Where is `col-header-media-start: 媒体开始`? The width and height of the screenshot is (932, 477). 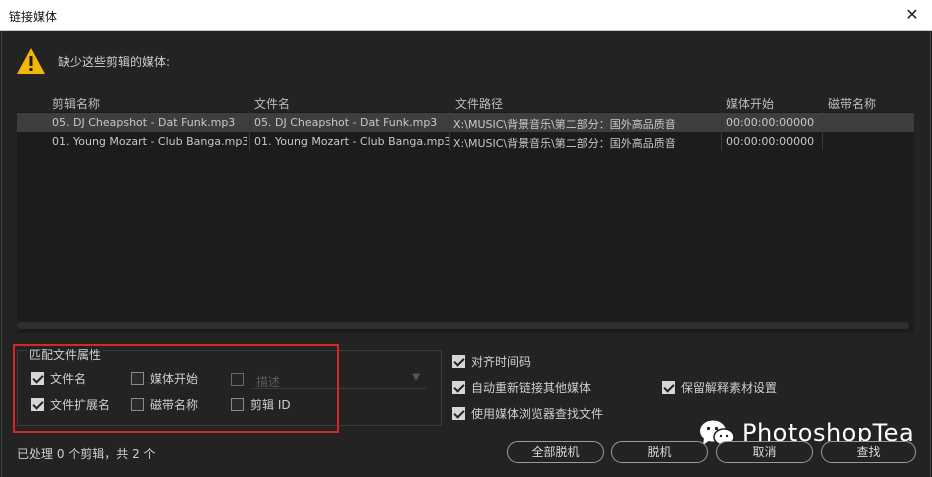
col-header-media-start: 媒体开始 is located at coordinates (750, 103).